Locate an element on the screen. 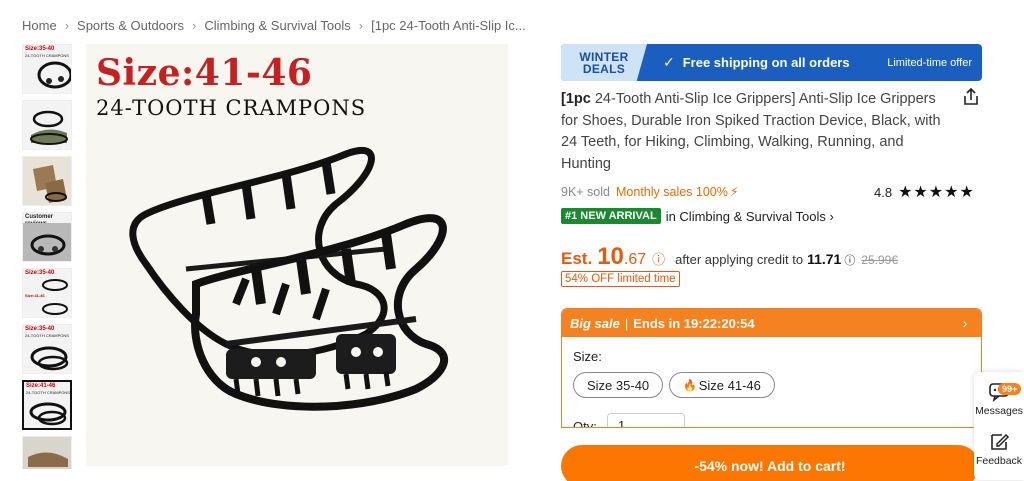 This screenshot has height=481, width=1024. free-shipping-text: Free shipping on all orders is located at coordinates (766, 62).